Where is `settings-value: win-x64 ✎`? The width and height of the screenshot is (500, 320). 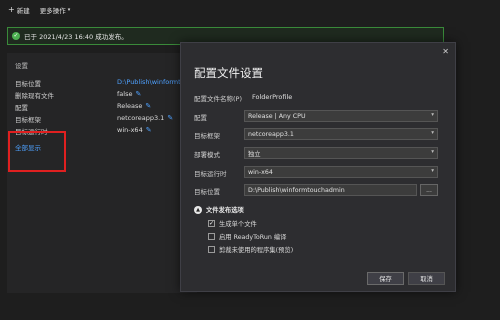 settings-value: win-x64 ✎ is located at coordinates (134, 130).